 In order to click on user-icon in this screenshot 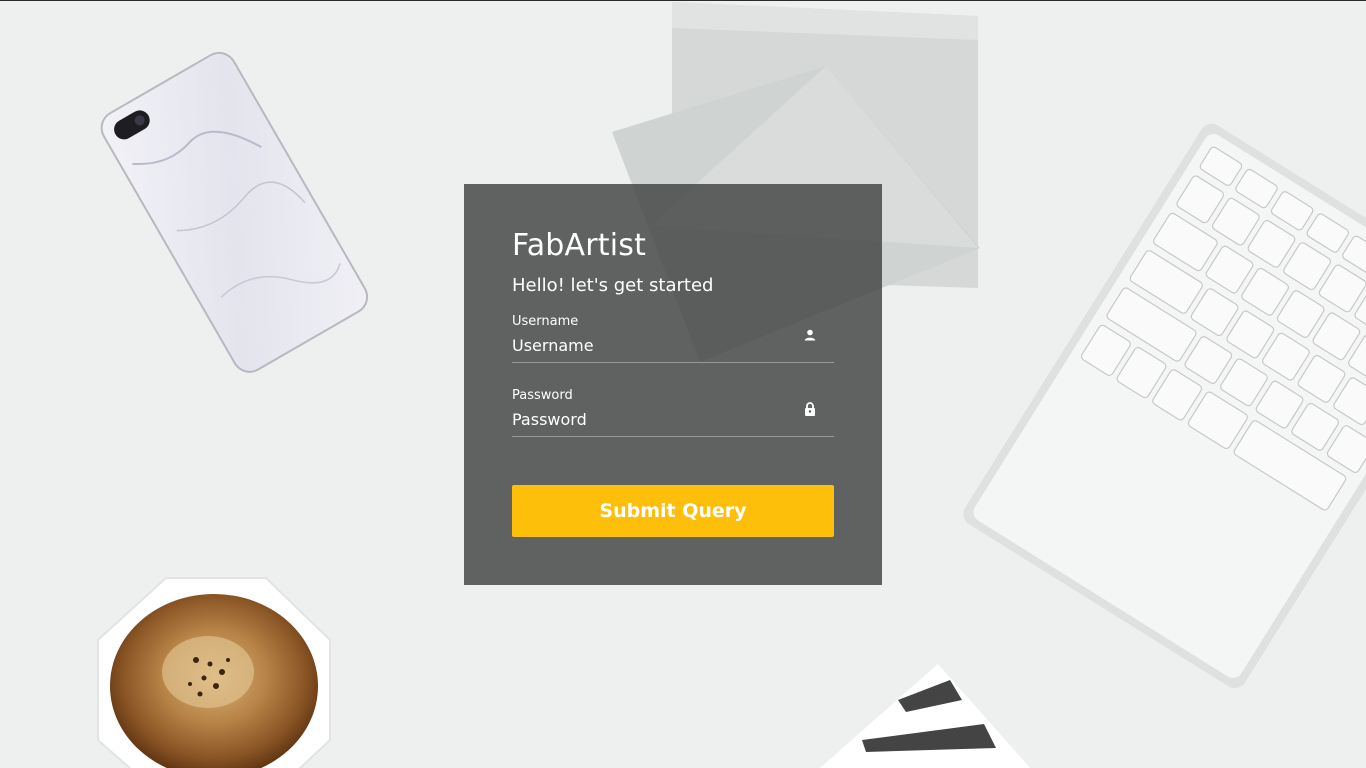, I will do `click(810, 335)`.